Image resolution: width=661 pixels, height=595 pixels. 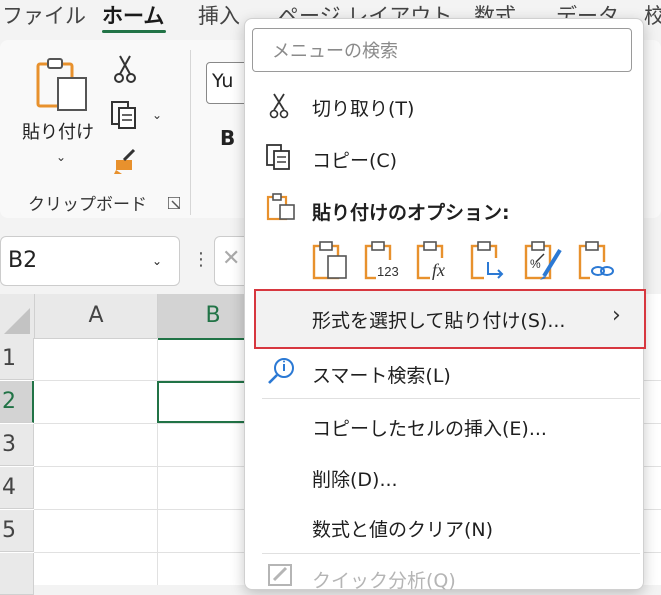 I want to click on menu-search-placeholder: メニューの検索, so click(x=335, y=51).